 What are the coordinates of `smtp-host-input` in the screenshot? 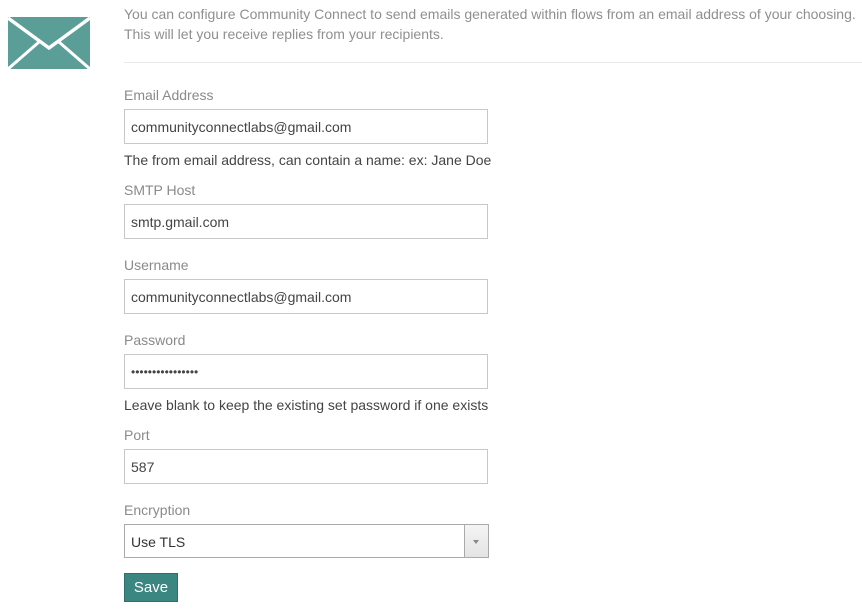 It's located at (306, 221).